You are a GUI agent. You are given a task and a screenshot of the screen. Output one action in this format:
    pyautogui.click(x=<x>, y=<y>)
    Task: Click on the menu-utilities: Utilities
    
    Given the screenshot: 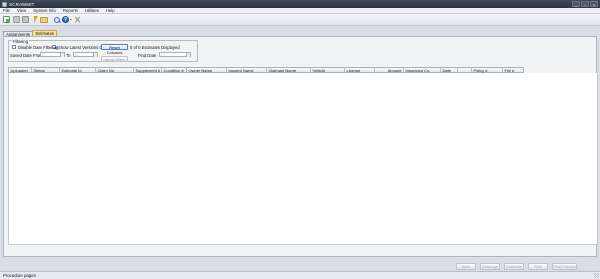 What is the action you would take?
    pyautogui.click(x=92, y=10)
    